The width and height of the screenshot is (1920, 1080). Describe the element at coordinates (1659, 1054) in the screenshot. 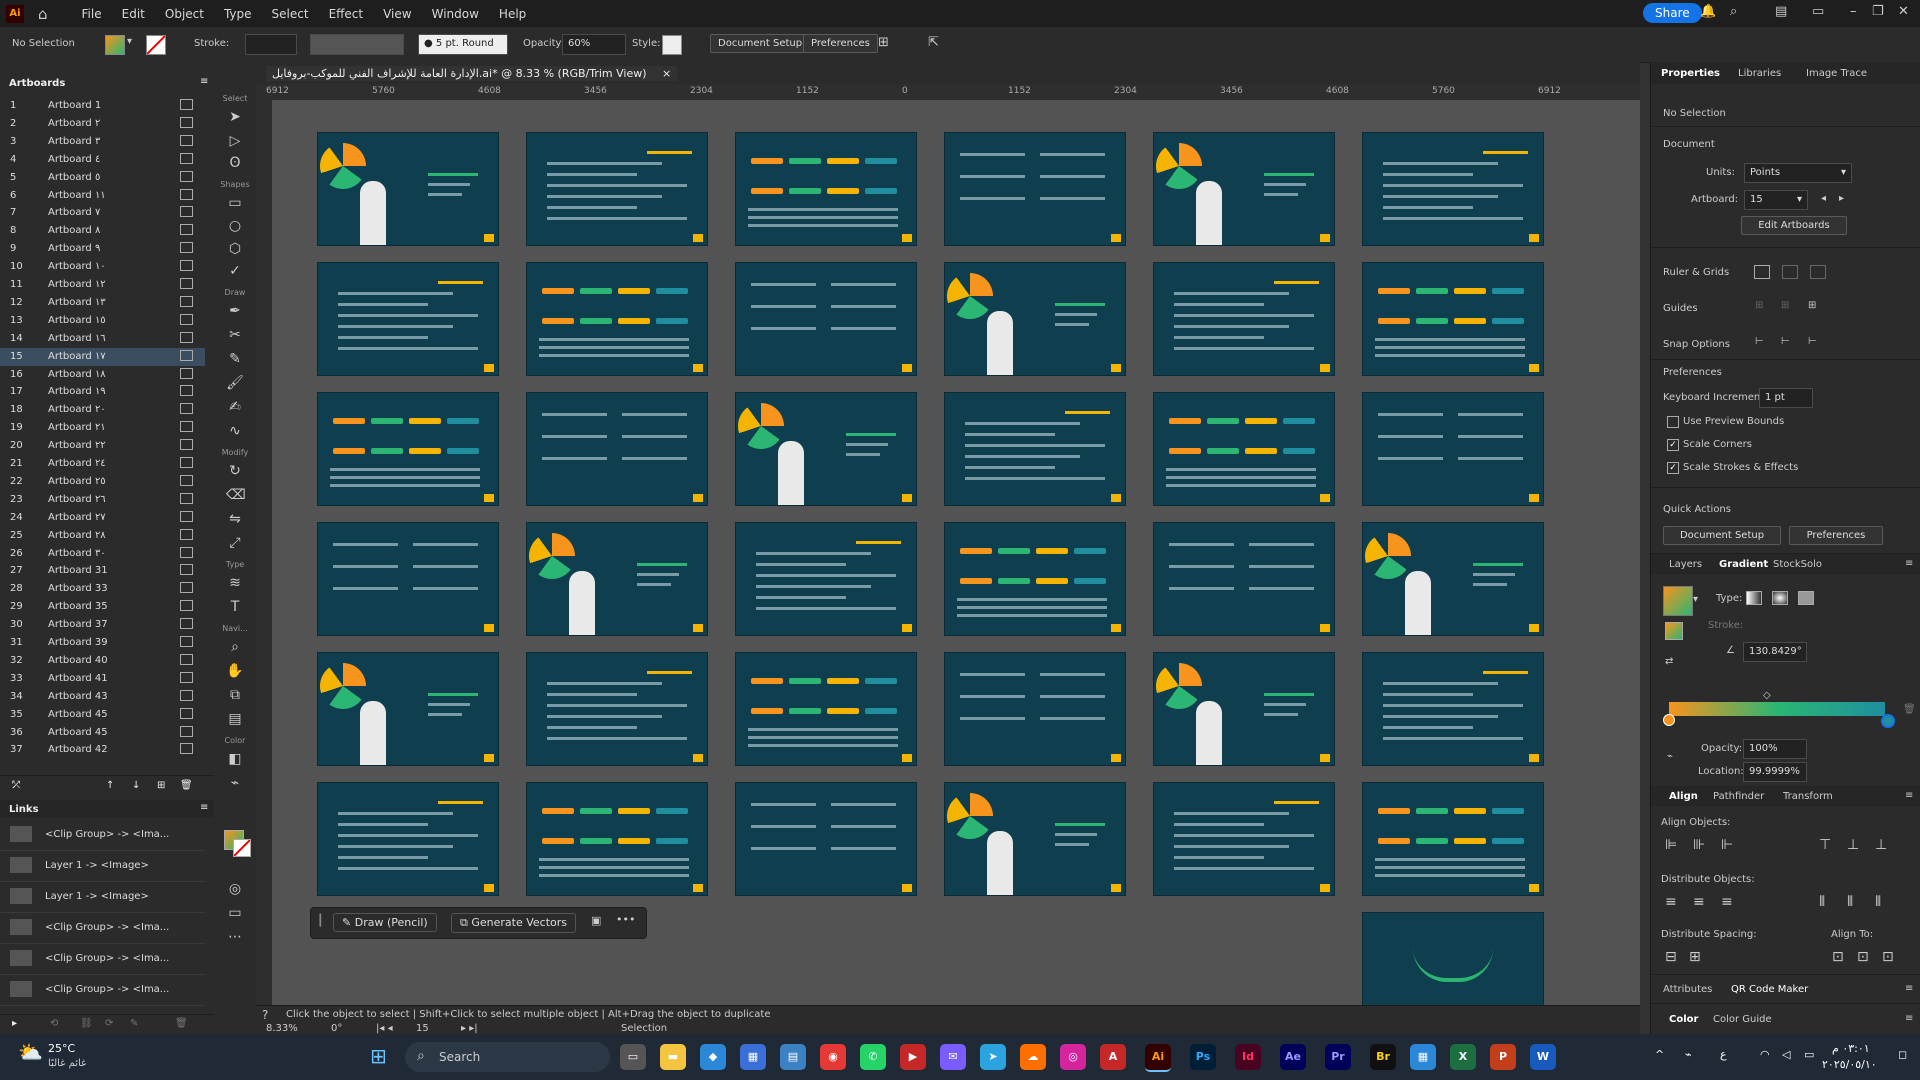

I see `tray-chevron-icon: ^` at that location.